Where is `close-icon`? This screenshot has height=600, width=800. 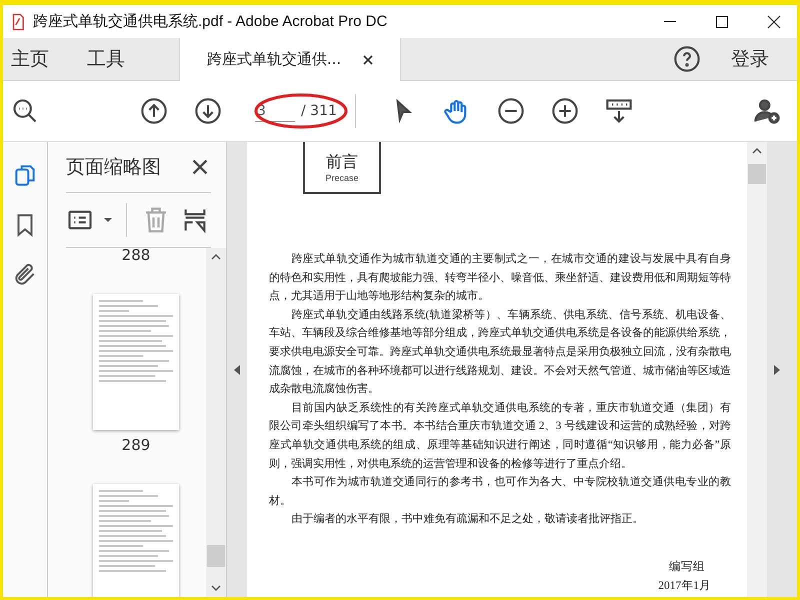 close-icon is located at coordinates (774, 21).